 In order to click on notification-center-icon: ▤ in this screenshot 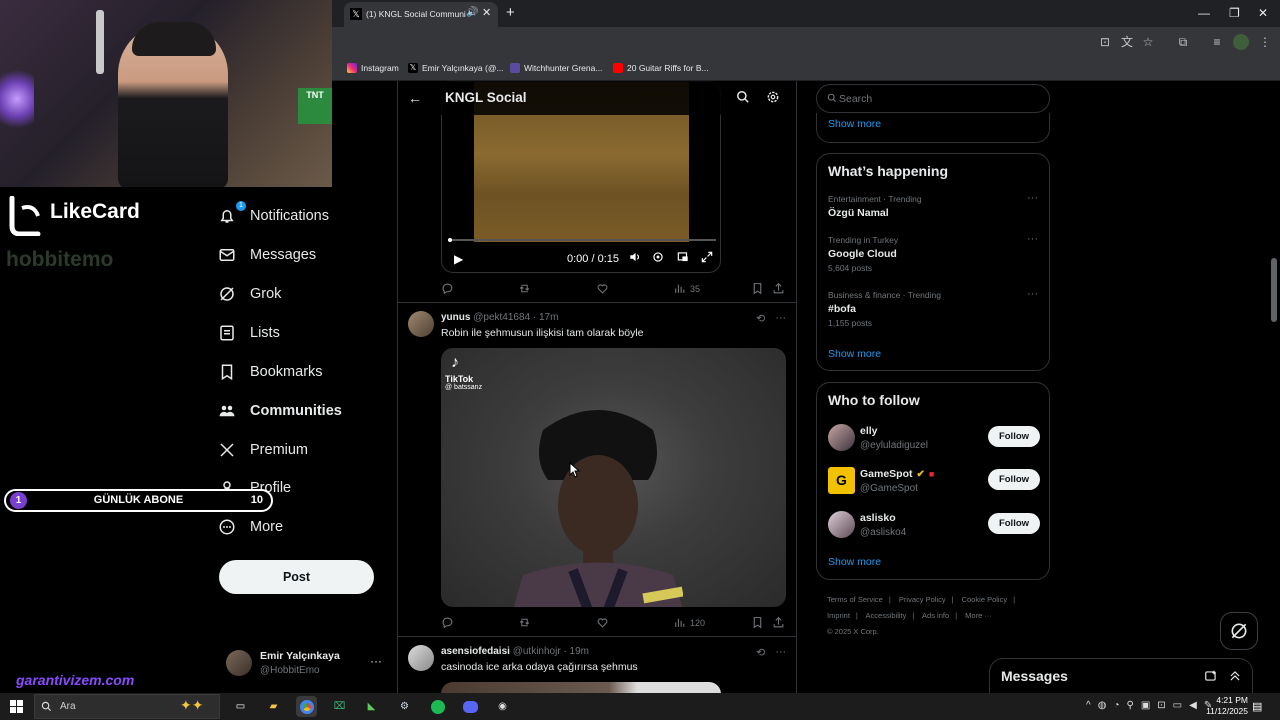, I will do `click(1257, 706)`.